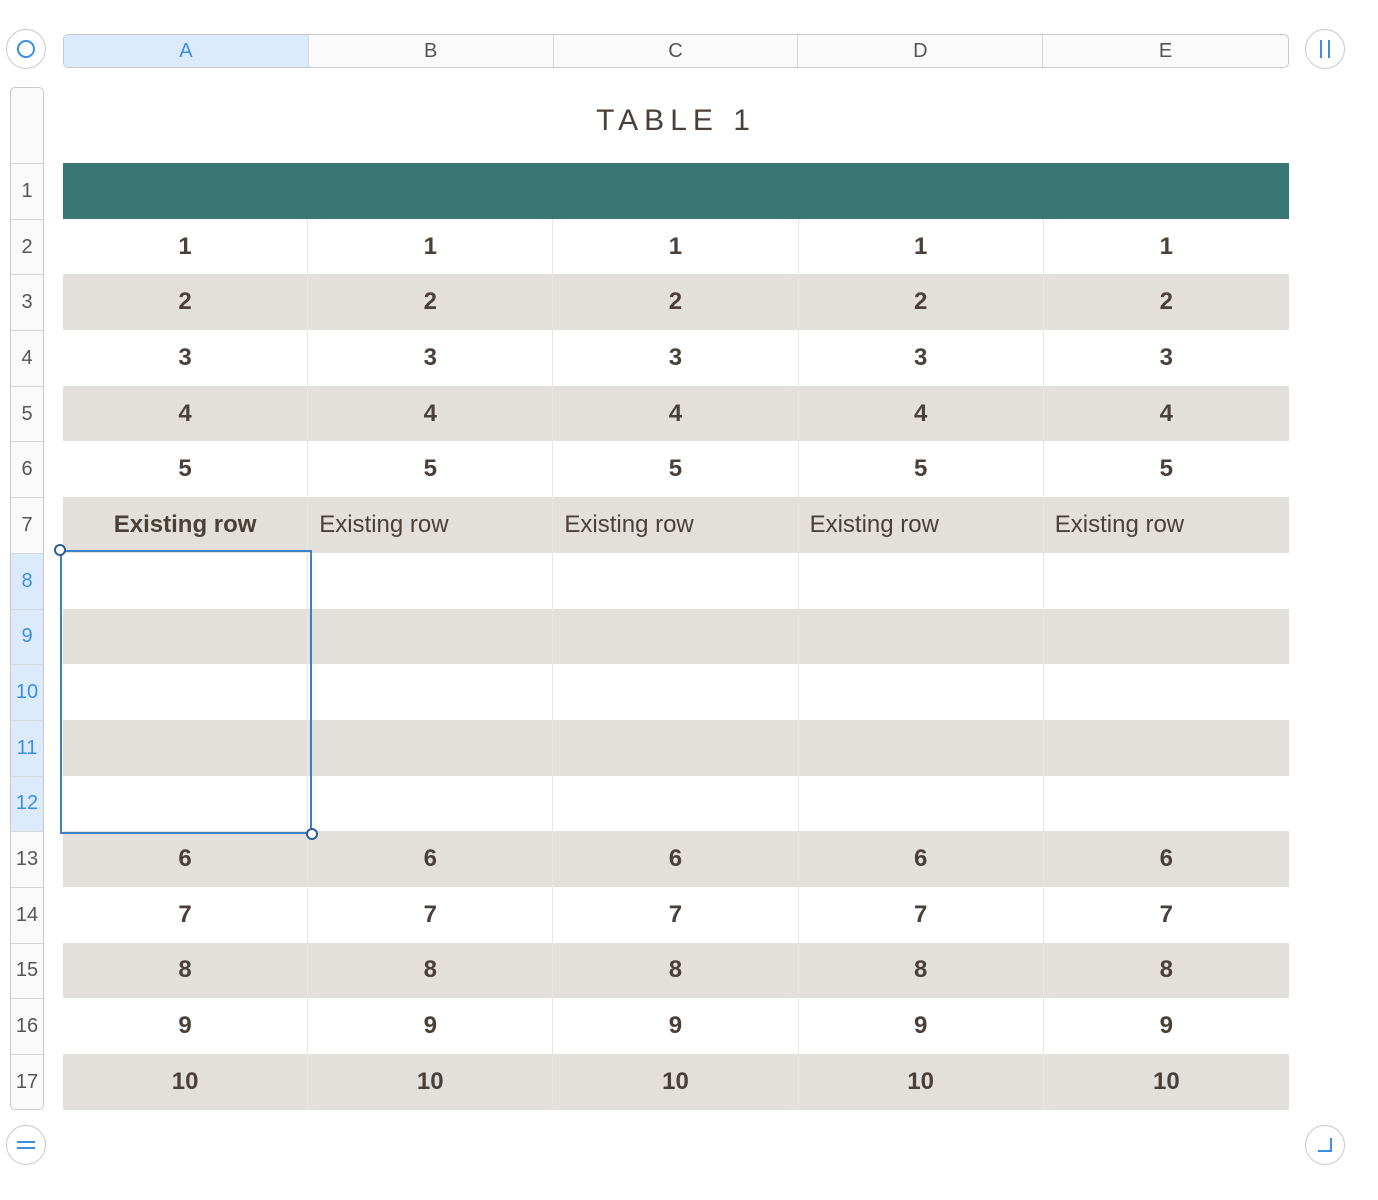  Describe the element at coordinates (676, 121) in the screenshot. I see `table-title: TABLE 1` at that location.